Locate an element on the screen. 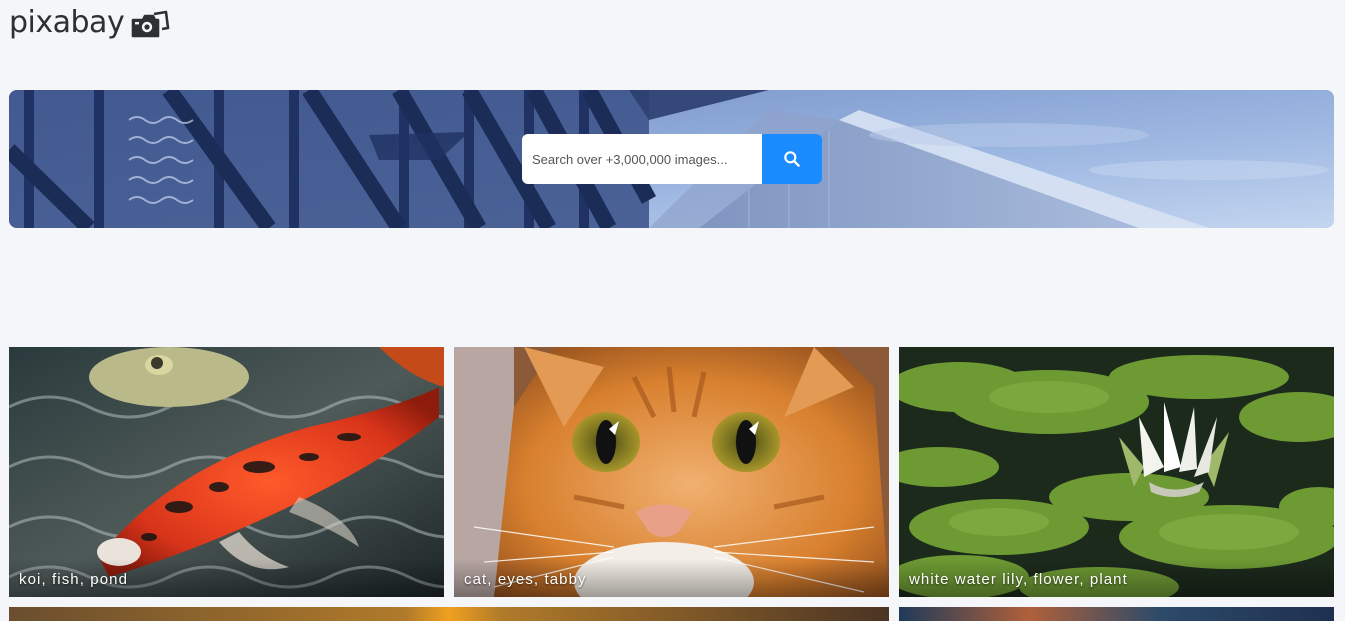  image-tags: koi, fish, pond is located at coordinates (74, 579).